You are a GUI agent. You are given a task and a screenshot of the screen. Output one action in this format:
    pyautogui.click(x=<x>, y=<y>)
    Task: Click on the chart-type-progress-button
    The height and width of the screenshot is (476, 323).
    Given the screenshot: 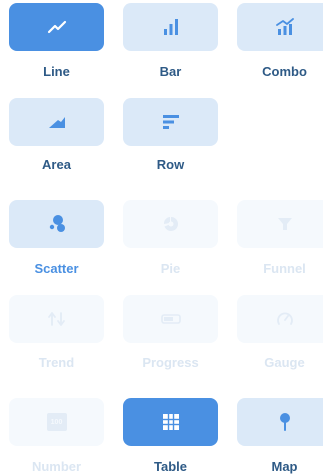 What is the action you would take?
    pyautogui.click(x=170, y=319)
    